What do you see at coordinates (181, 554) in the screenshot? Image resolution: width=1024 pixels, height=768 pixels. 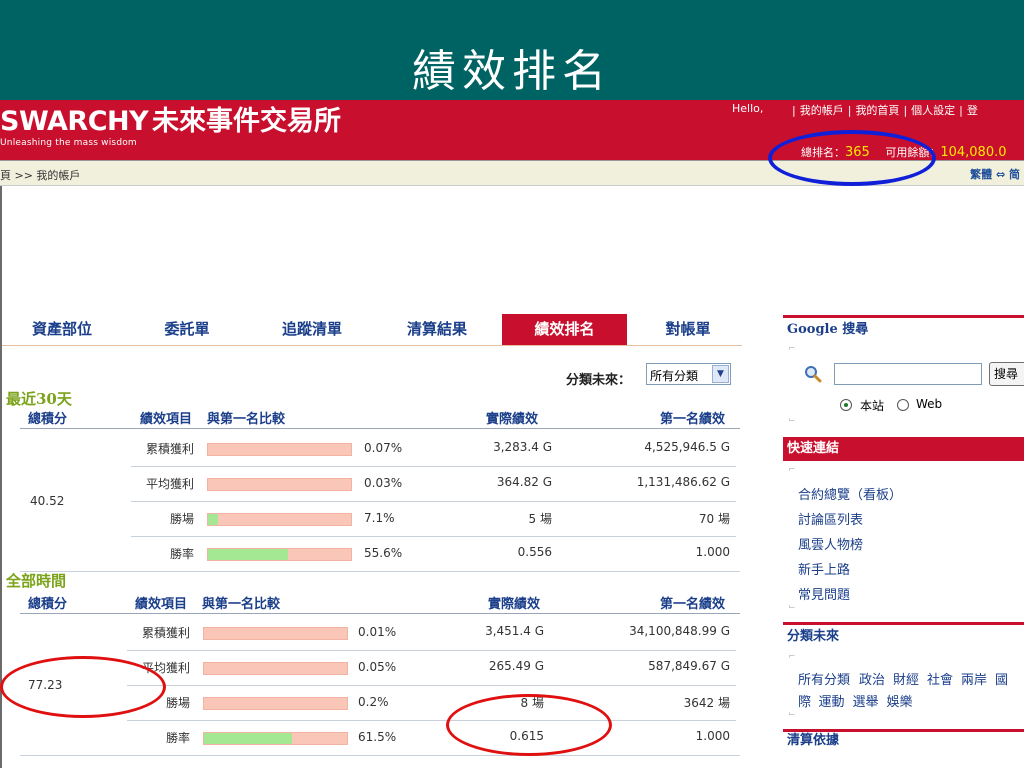 I see `metric-label: 勝率` at bounding box center [181, 554].